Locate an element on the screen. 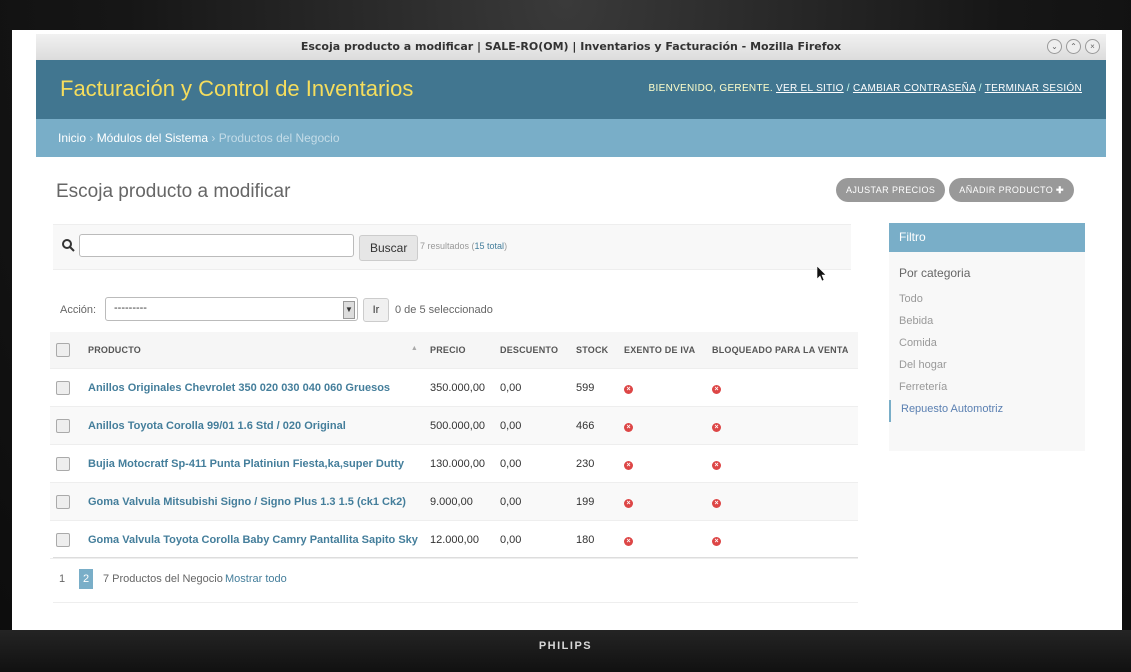 Image resolution: width=1131 pixels, height=672 pixels. stock-cell: 230 is located at coordinates (594, 463).